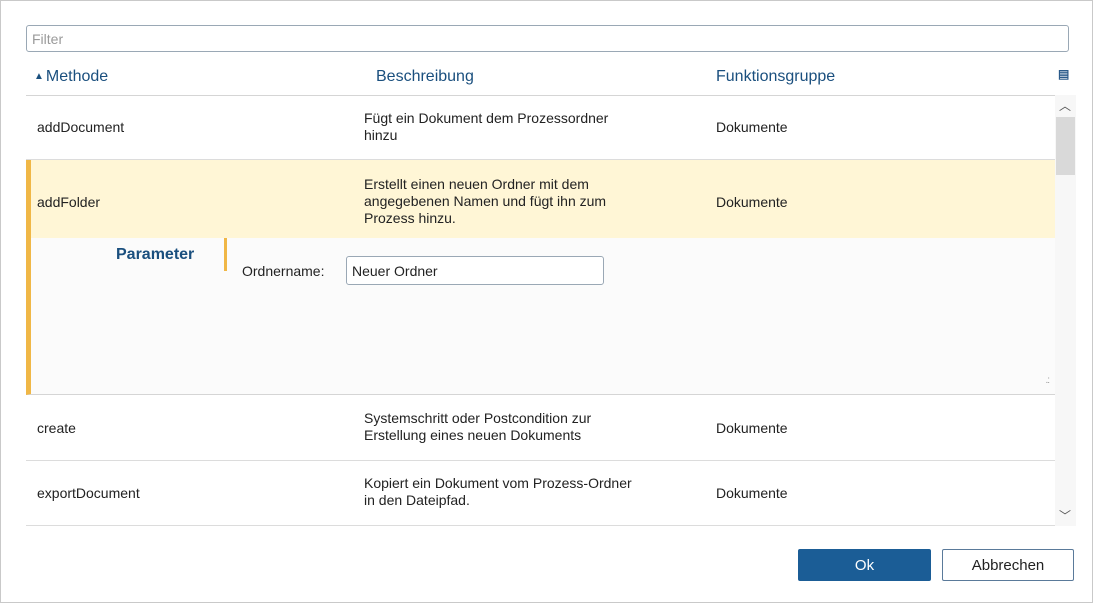 This screenshot has width=1093, height=603. Describe the element at coordinates (283, 271) in the screenshot. I see `ordnername-label: Ordnername:` at that location.